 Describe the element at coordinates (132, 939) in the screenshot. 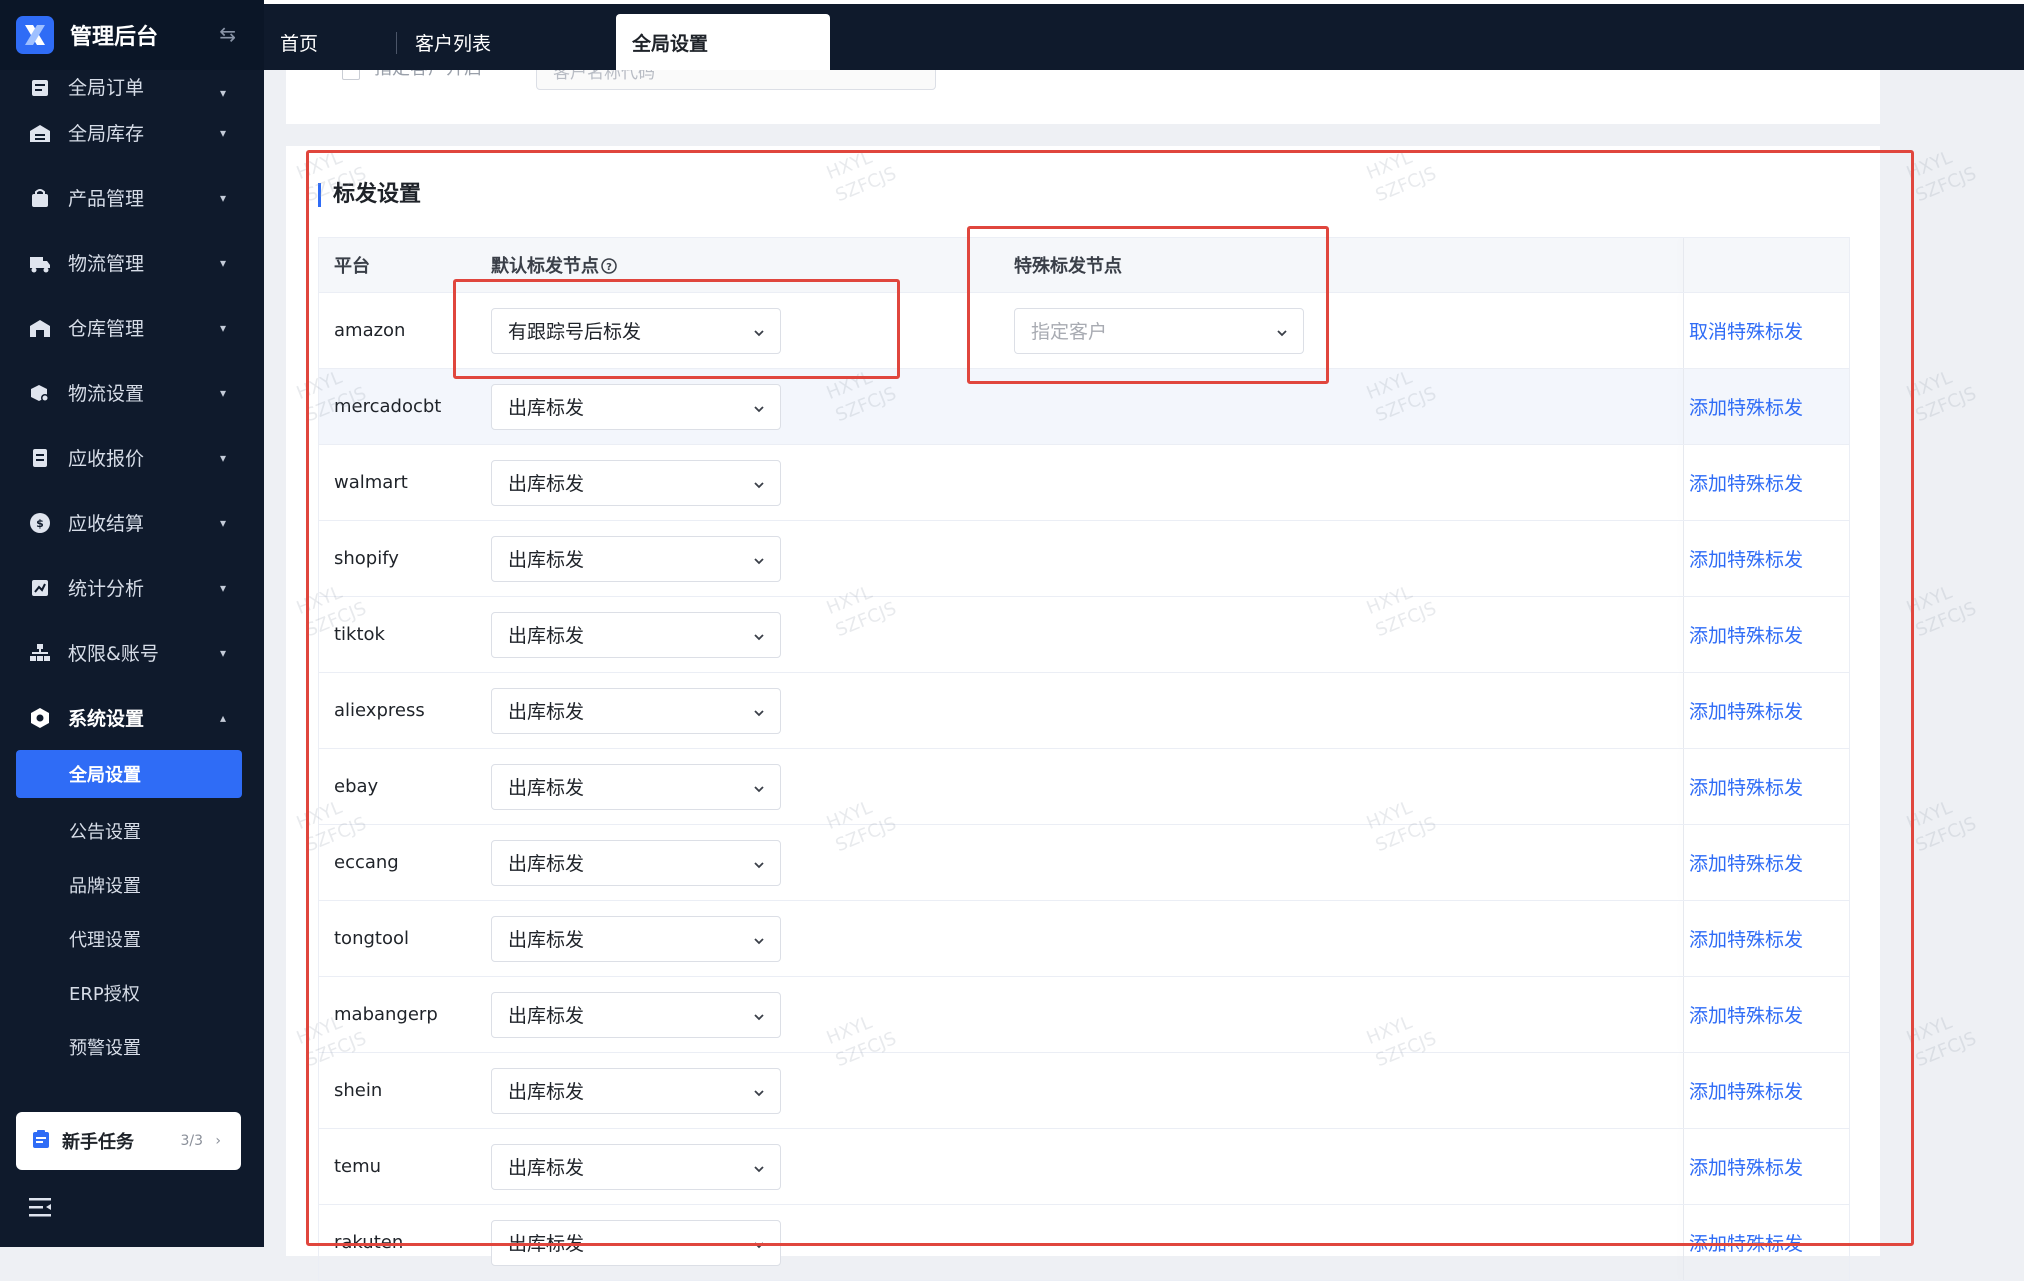

I see `sidebar-subitem-agent: 代理设置` at that location.